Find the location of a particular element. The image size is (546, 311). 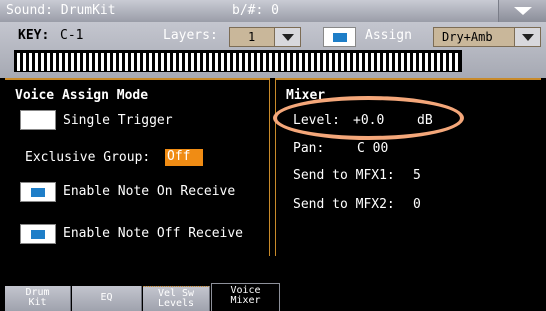

single-trigger-checkbox is located at coordinates (38, 120).